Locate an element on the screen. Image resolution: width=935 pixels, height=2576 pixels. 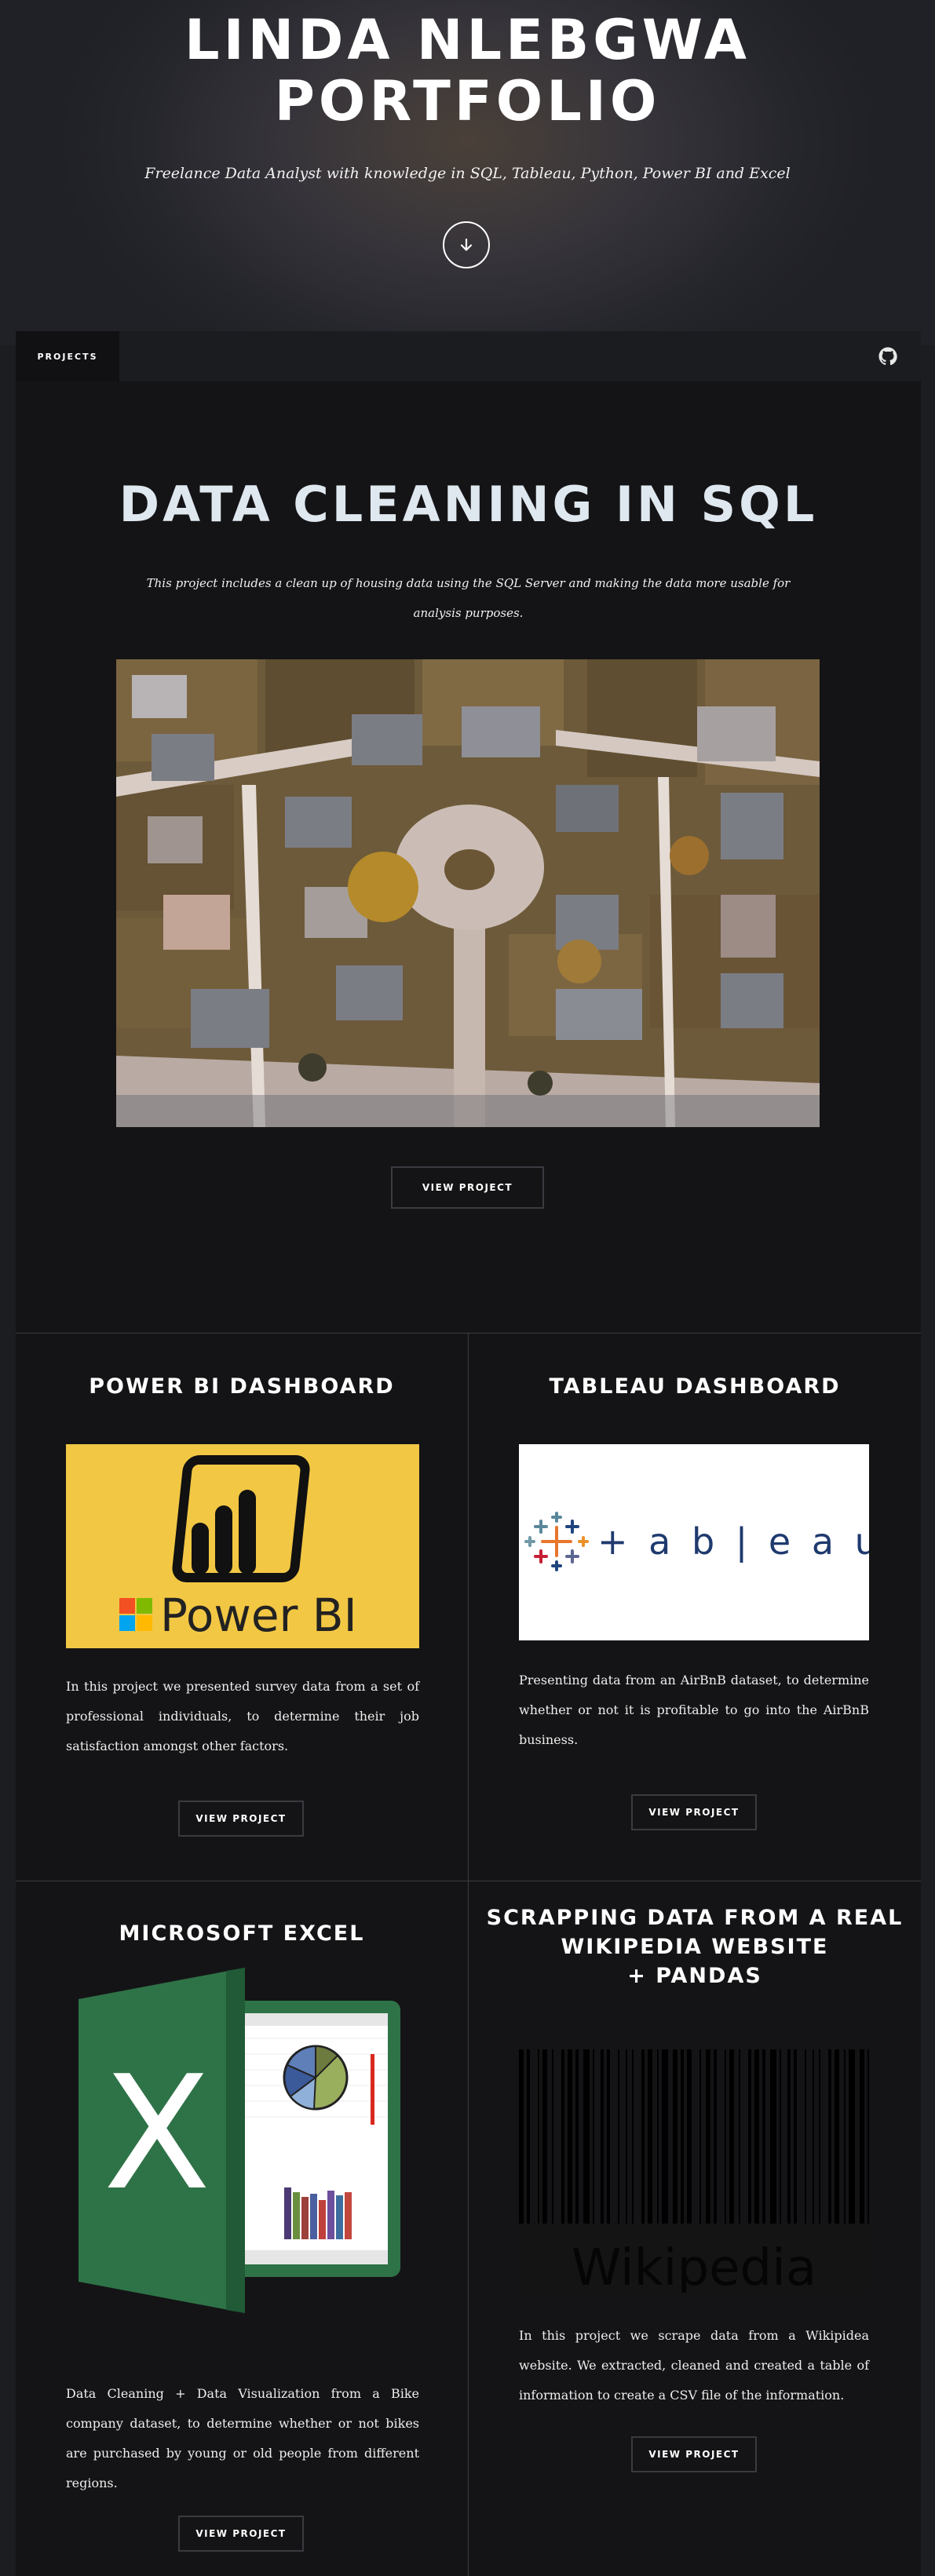
project-title: MICROSOFT EXCEL is located at coordinates (242, 1933).